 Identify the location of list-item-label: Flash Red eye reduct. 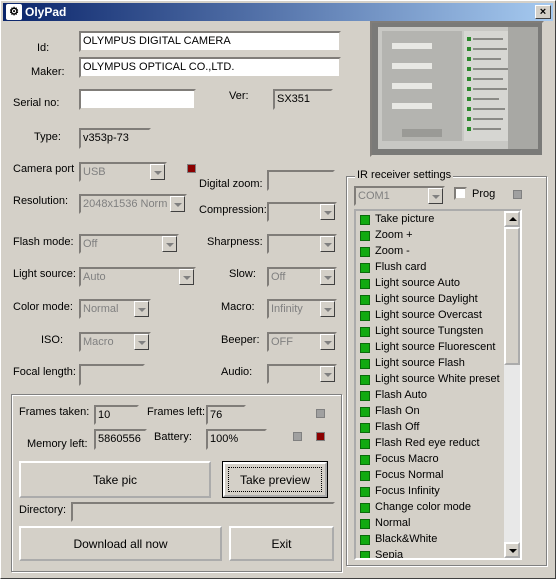
(427, 443).